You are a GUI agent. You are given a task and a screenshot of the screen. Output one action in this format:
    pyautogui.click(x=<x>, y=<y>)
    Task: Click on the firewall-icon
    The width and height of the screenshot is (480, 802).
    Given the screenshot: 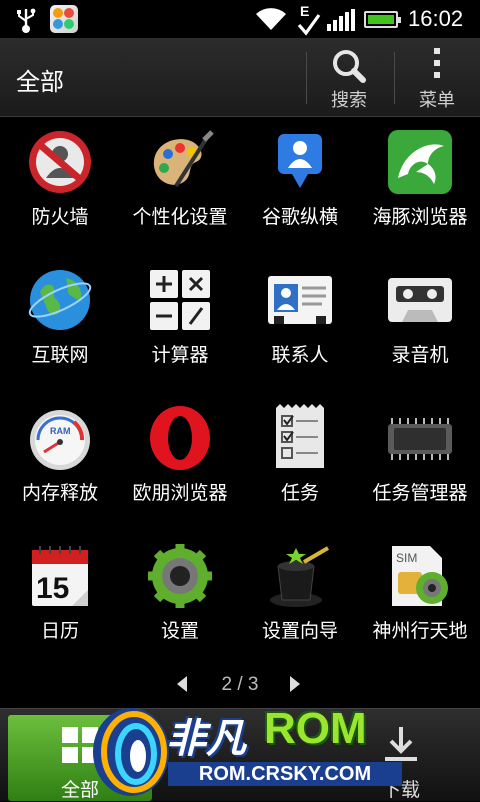 What is the action you would take?
    pyautogui.click(x=60, y=162)
    